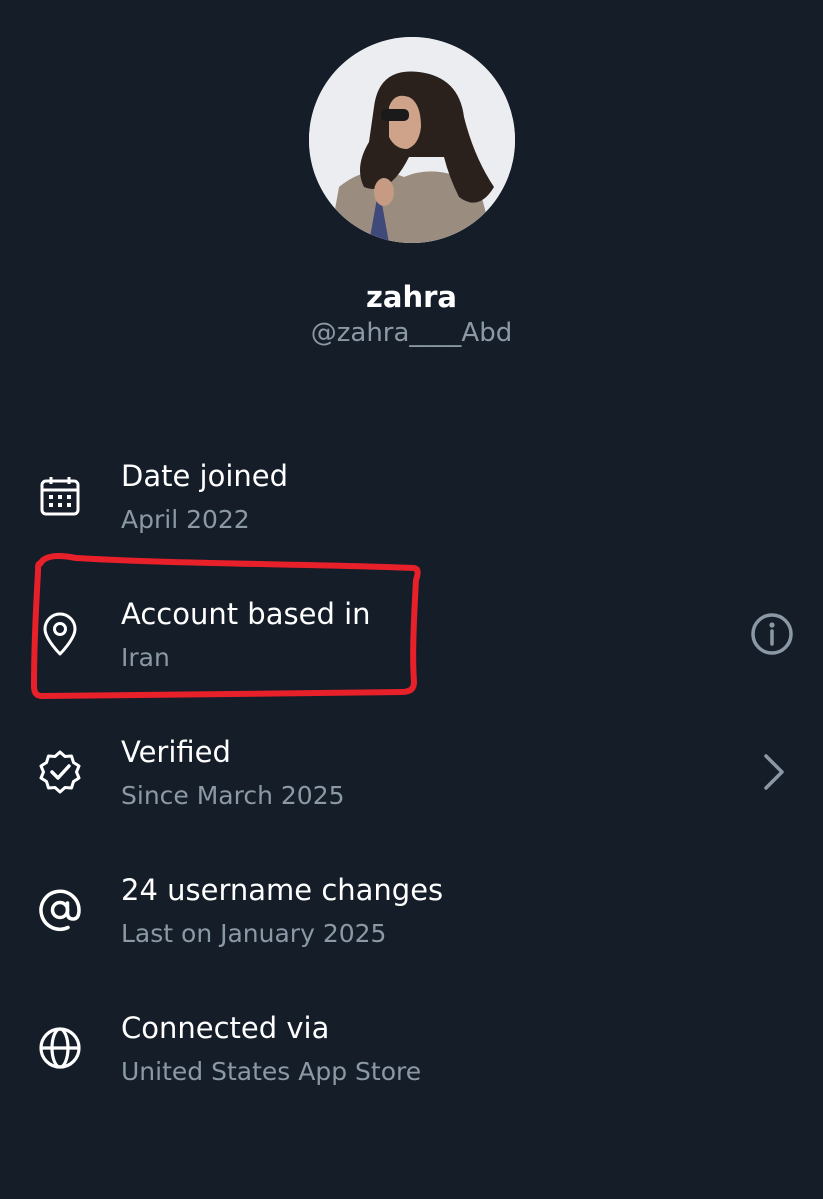 The width and height of the screenshot is (823, 1199). I want to click on about-item-subtitle: Iran, so click(145, 657).